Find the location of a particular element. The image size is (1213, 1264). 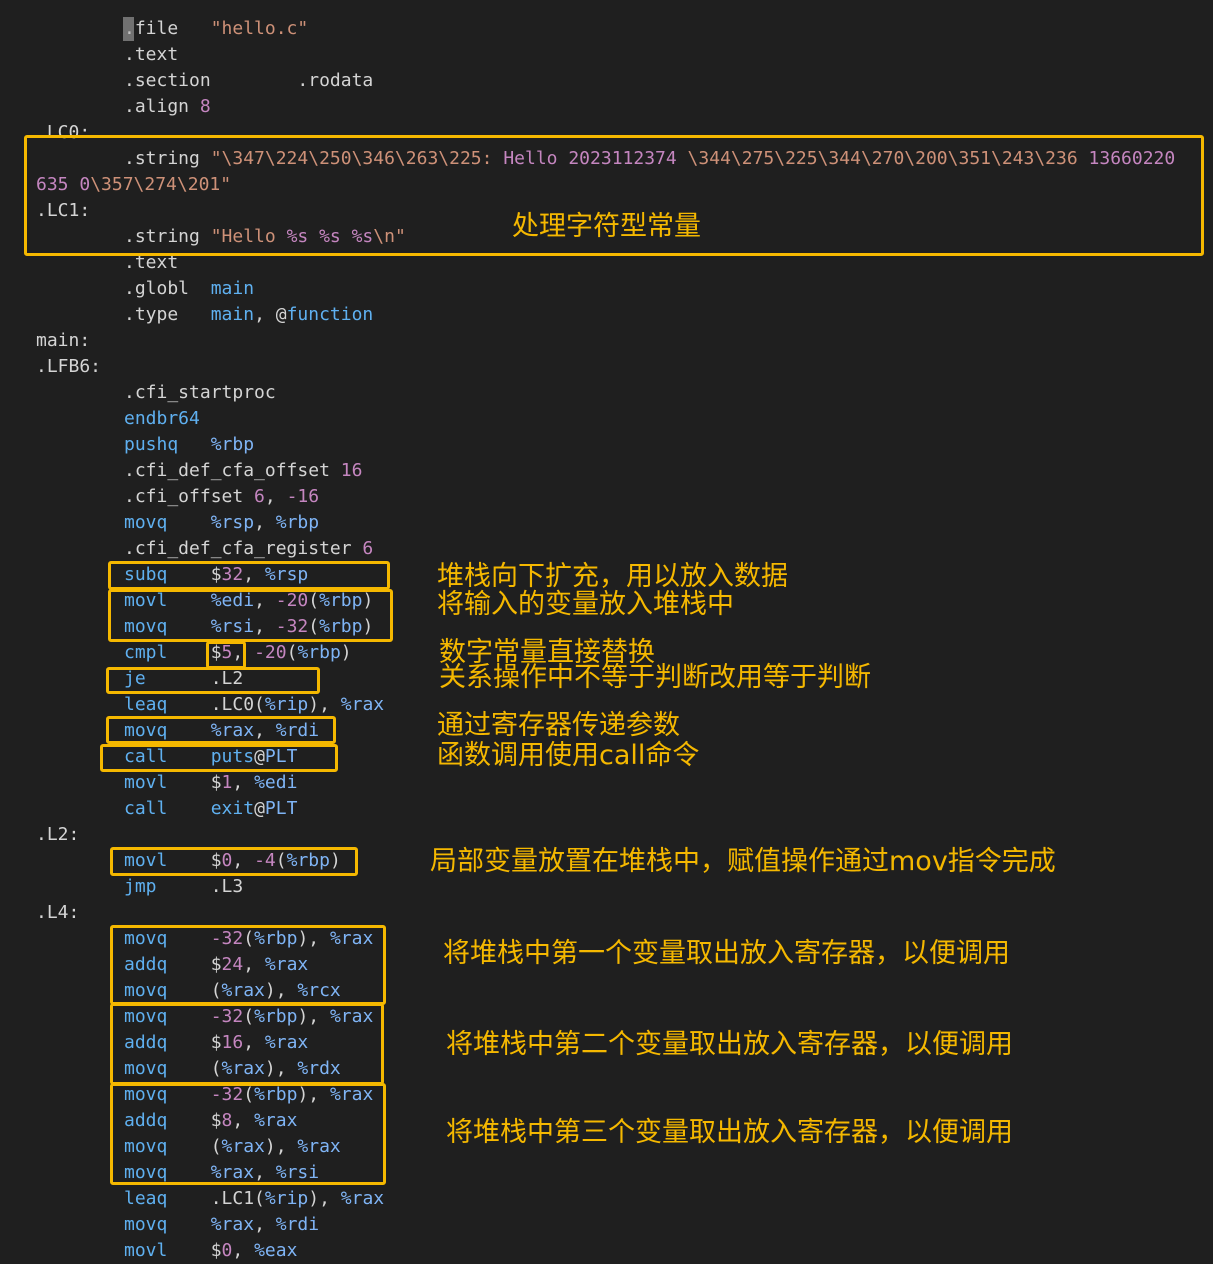

code-line: .align 8 is located at coordinates (167, 107).